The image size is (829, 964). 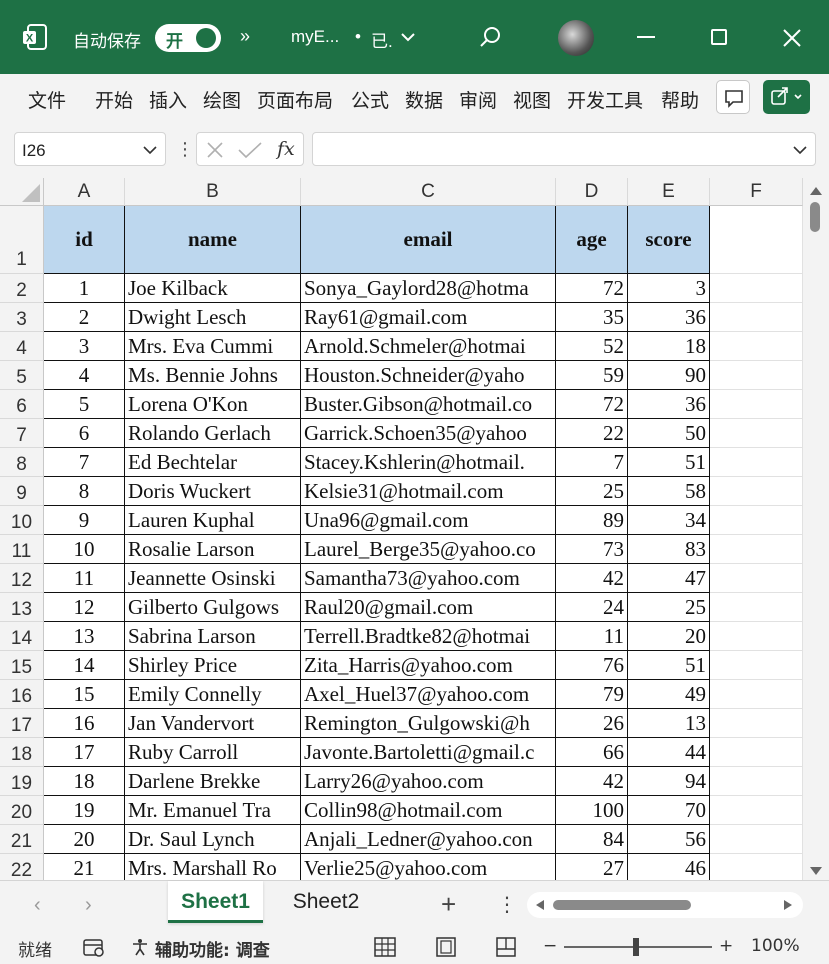 I want to click on table-cell: Sonya_Gaylord28@hotma, so click(x=428, y=288).